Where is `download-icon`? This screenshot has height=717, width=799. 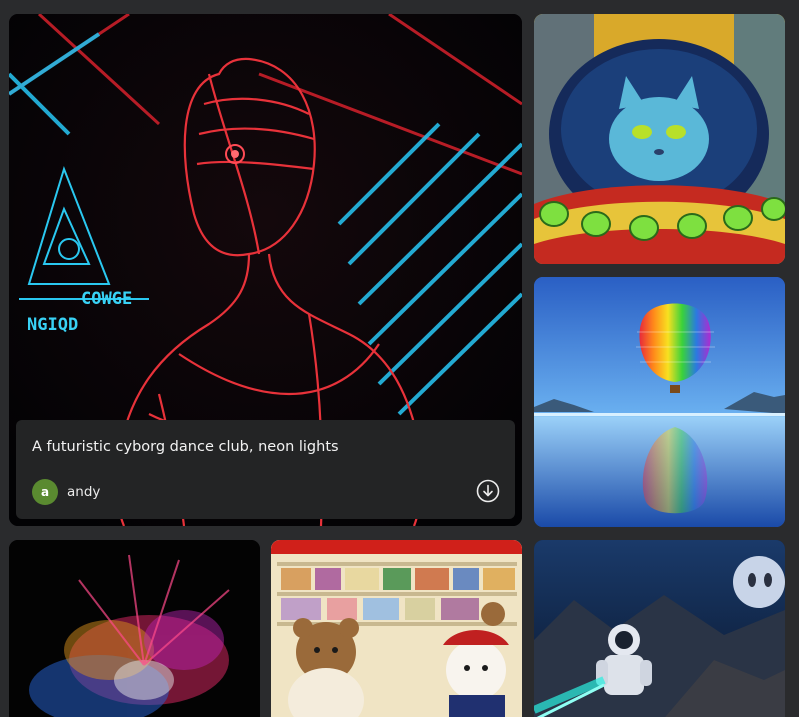
download-icon is located at coordinates (488, 491).